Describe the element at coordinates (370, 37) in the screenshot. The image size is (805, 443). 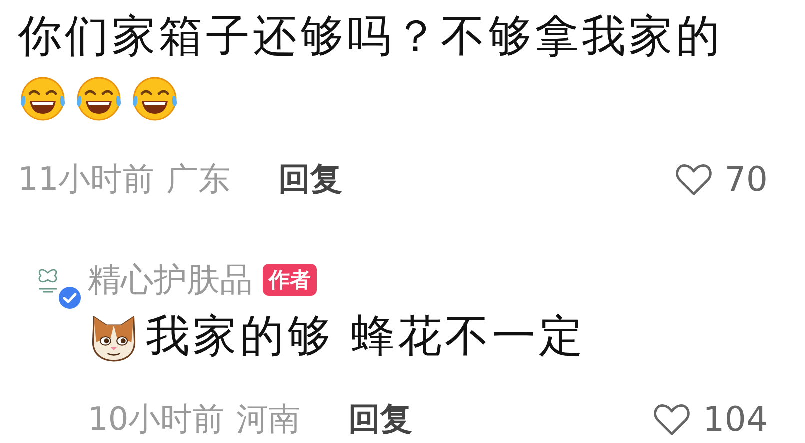
I see `comment-text: 你们家箱子还够吗？不够拿我家的` at that location.